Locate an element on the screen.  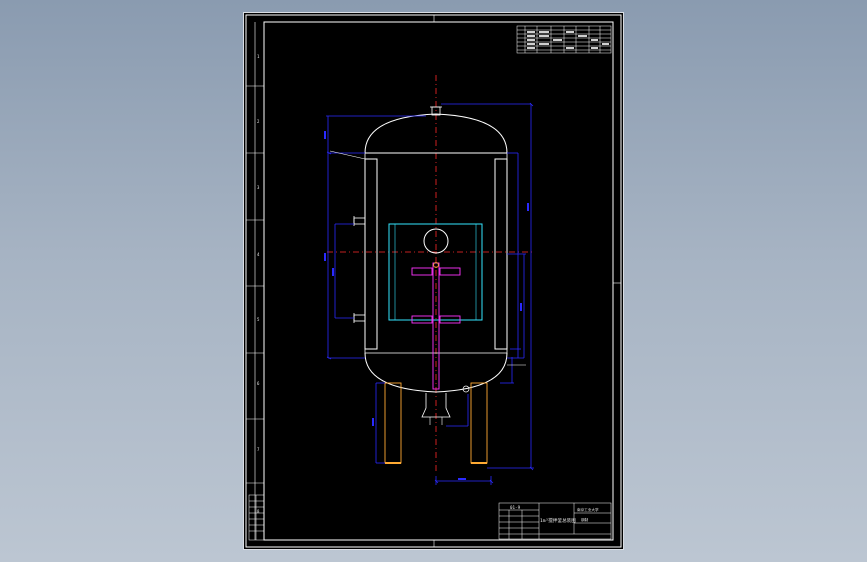
side-nozzle-upper is located at coordinates (359, 221).